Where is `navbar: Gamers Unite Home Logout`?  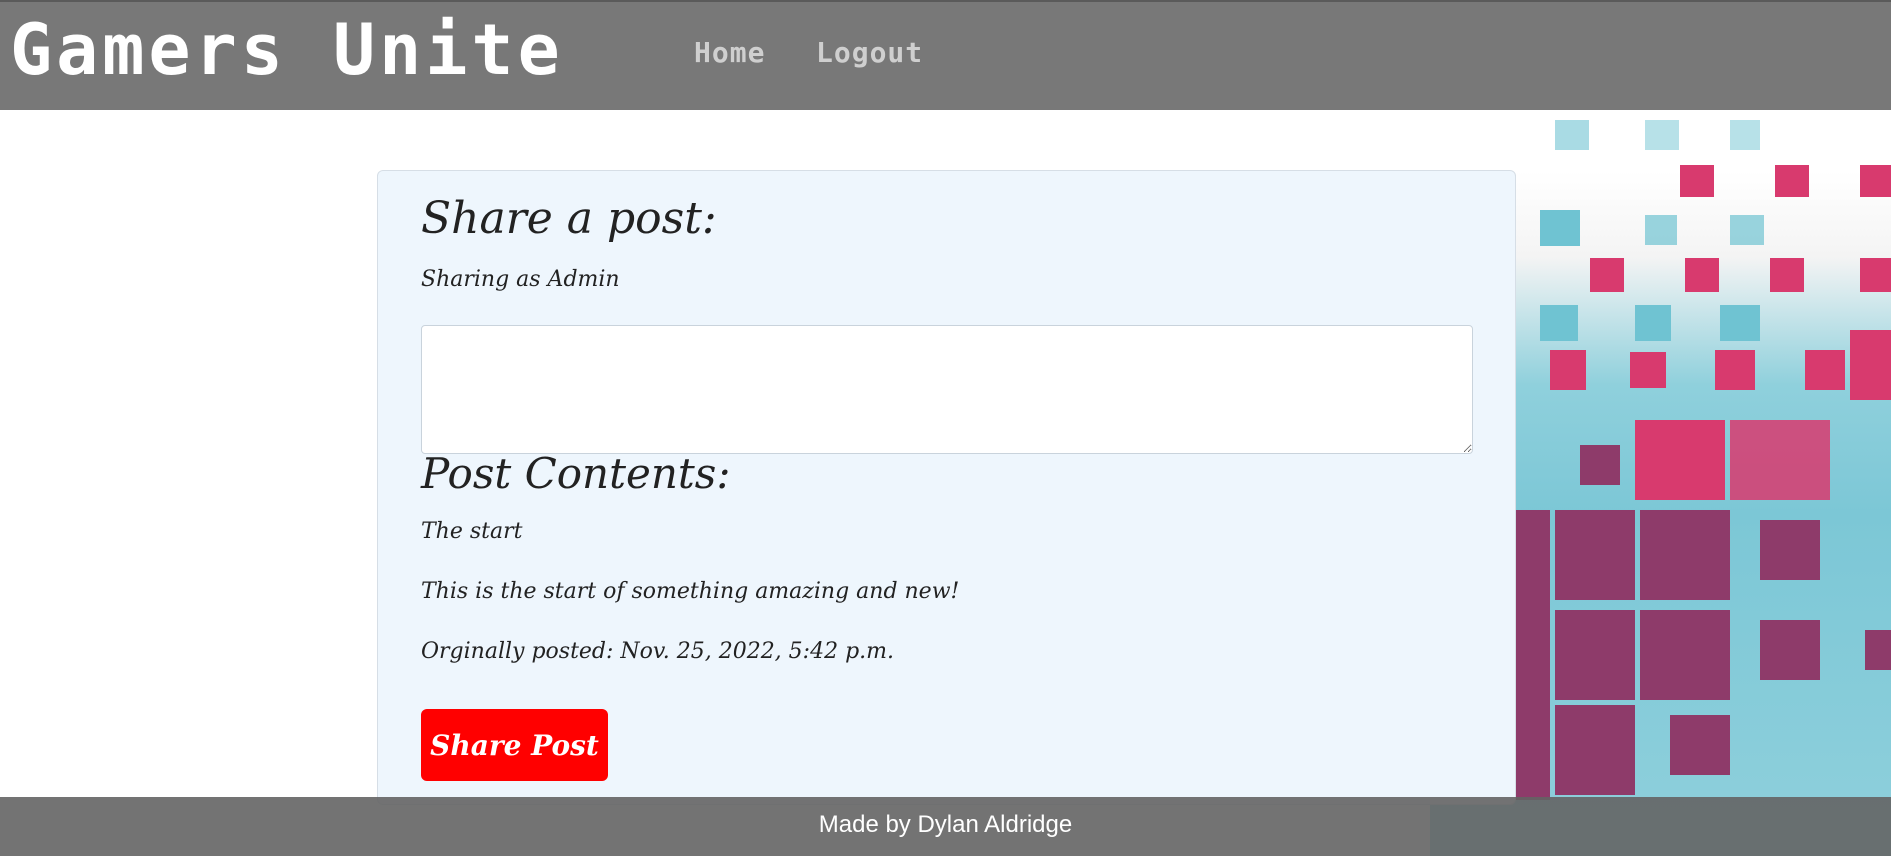 navbar: Gamers Unite Home Logout is located at coordinates (945, 55).